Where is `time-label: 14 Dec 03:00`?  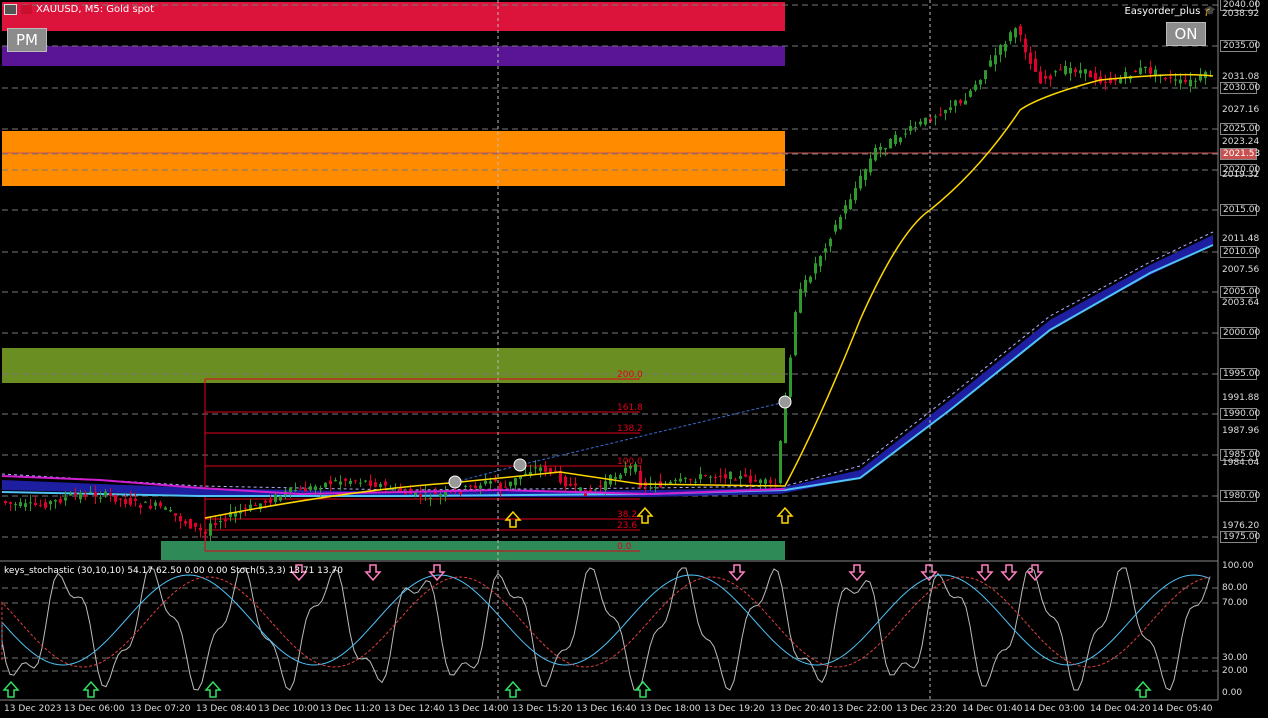 time-label: 14 Dec 03:00 is located at coordinates (1054, 709).